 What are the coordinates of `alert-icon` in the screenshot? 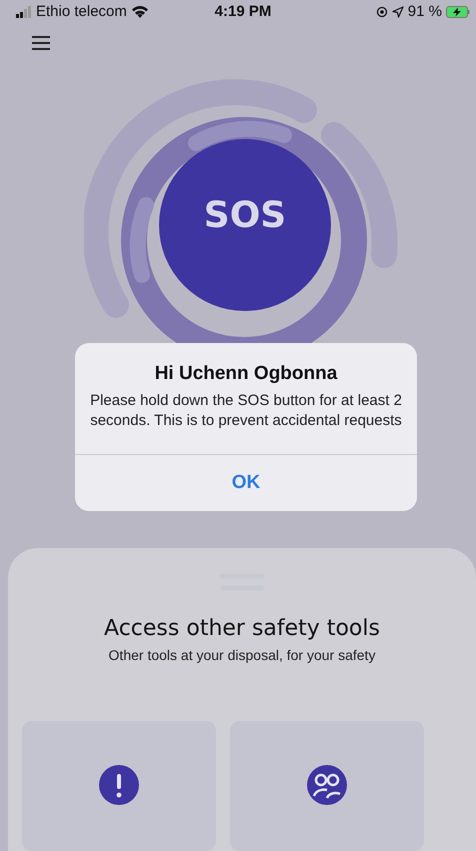 It's located at (119, 785).